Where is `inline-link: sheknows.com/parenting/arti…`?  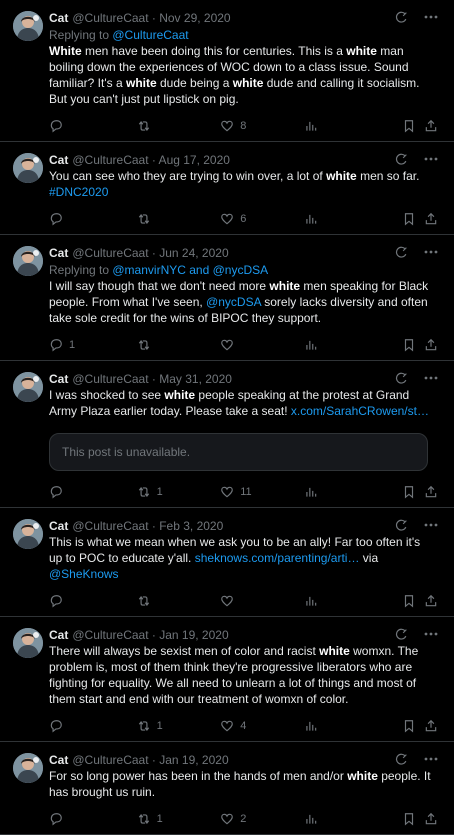
inline-link: sheknows.com/parenting/arti… is located at coordinates (277, 558).